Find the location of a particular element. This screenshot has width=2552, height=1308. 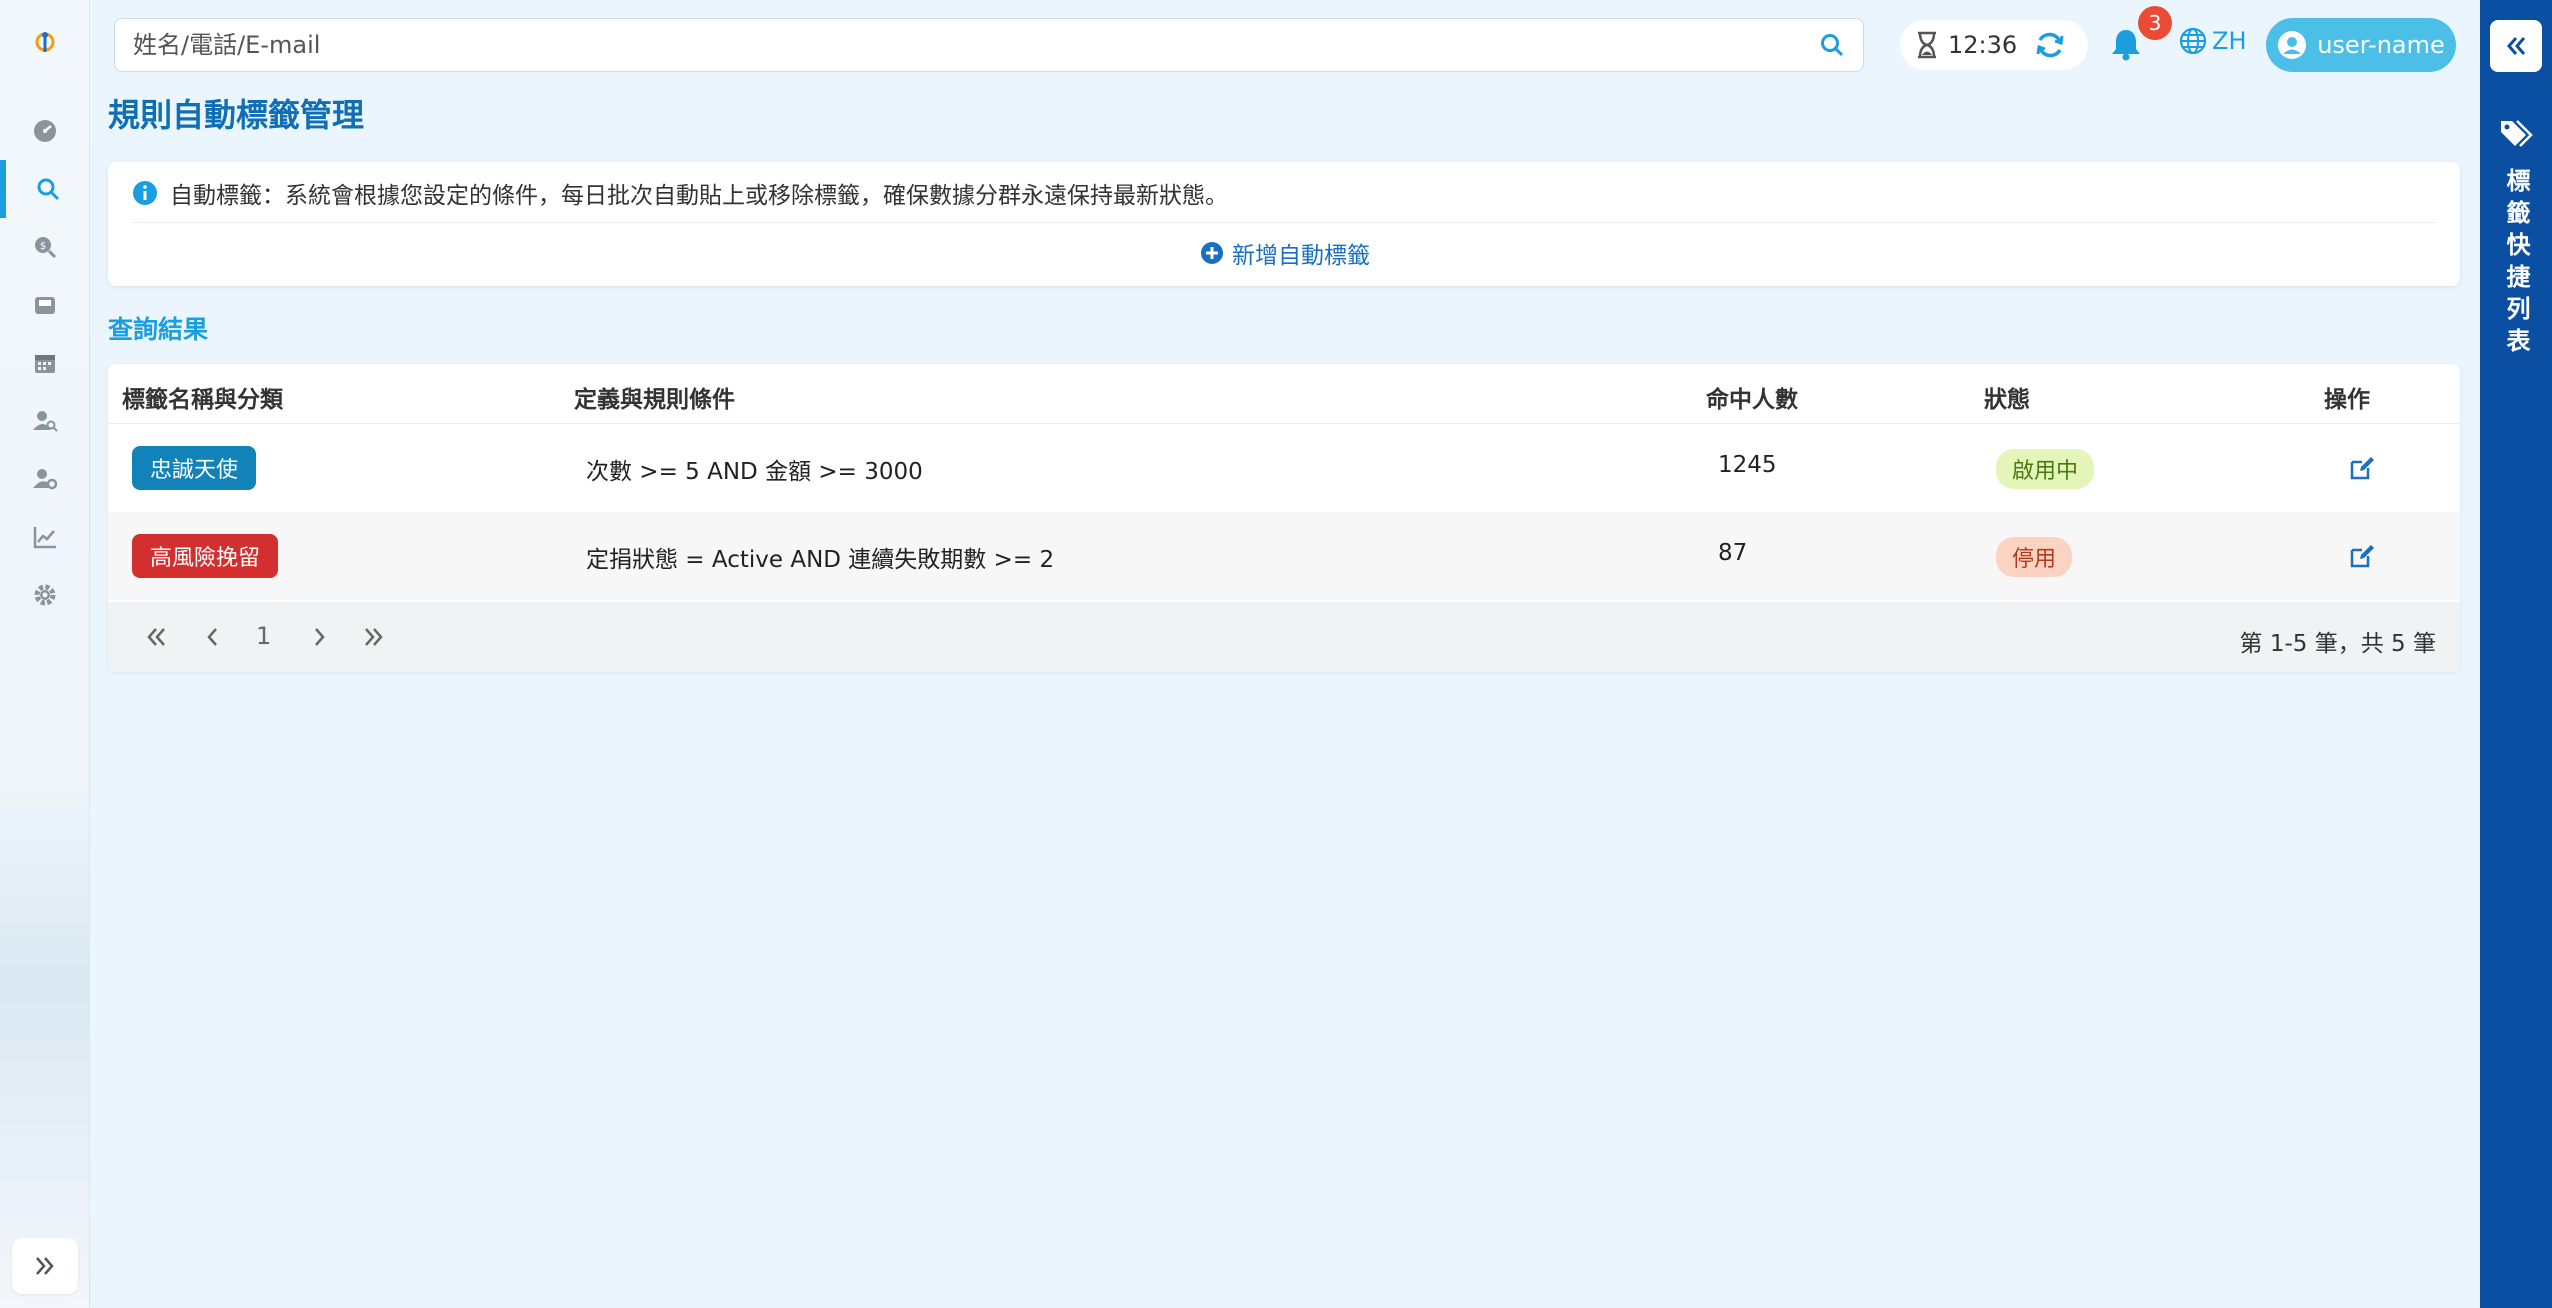

table-header: 標籤名稱與分類 定義與規則條件 命中人數 狀態 操作 is located at coordinates (1284, 394).